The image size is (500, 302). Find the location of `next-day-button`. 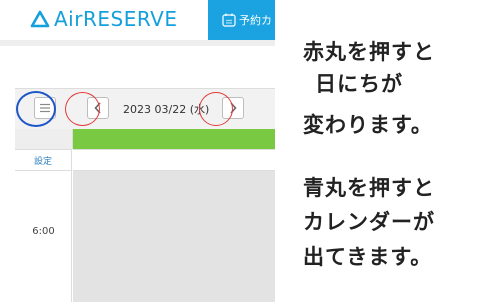

next-day-button is located at coordinates (233, 108).